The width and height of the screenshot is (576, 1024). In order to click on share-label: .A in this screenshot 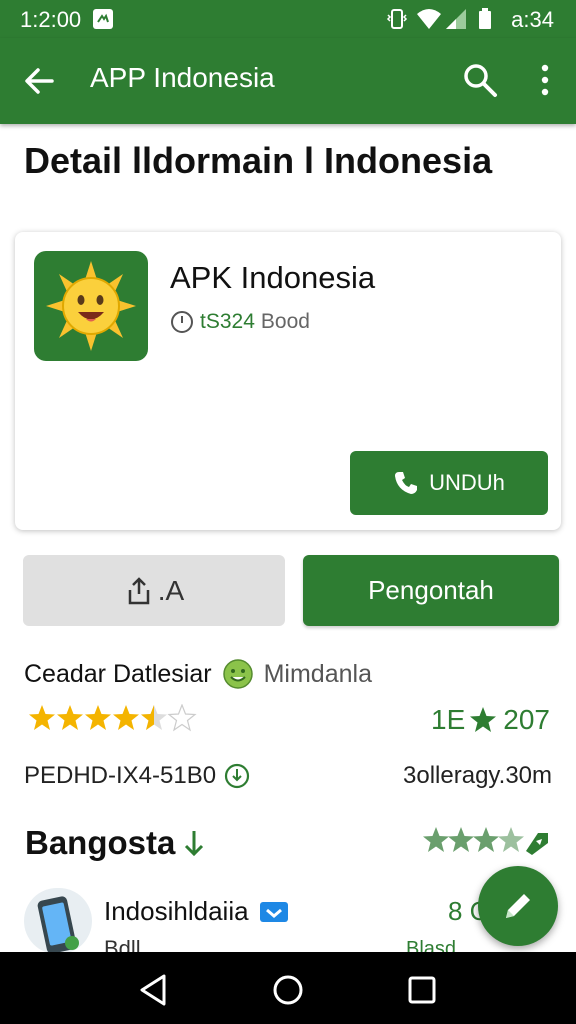, I will do `click(171, 590)`.